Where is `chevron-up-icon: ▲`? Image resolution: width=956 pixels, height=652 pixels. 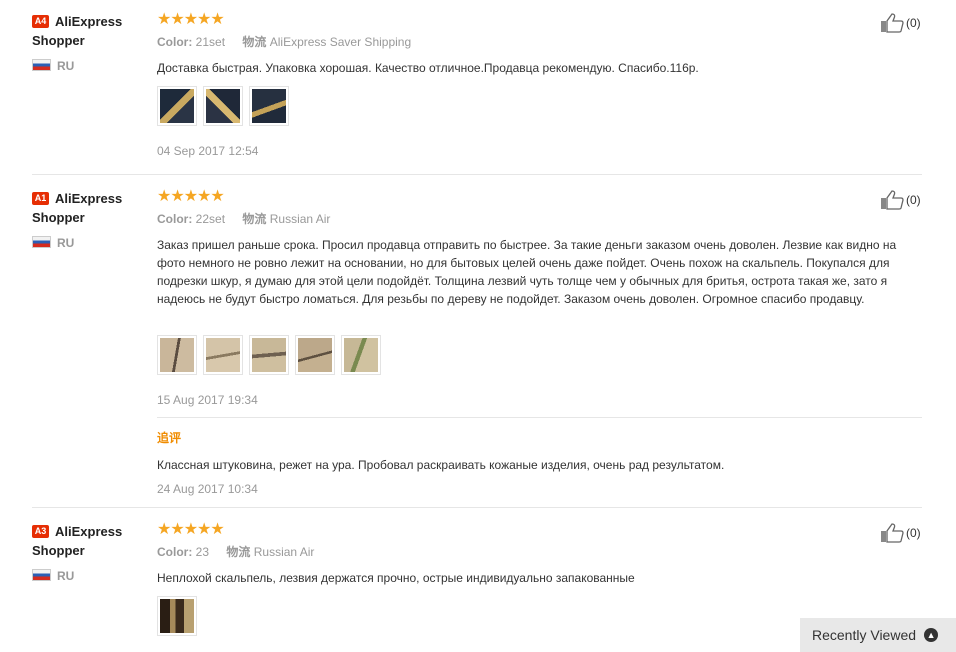
chevron-up-icon: ▲ is located at coordinates (931, 635).